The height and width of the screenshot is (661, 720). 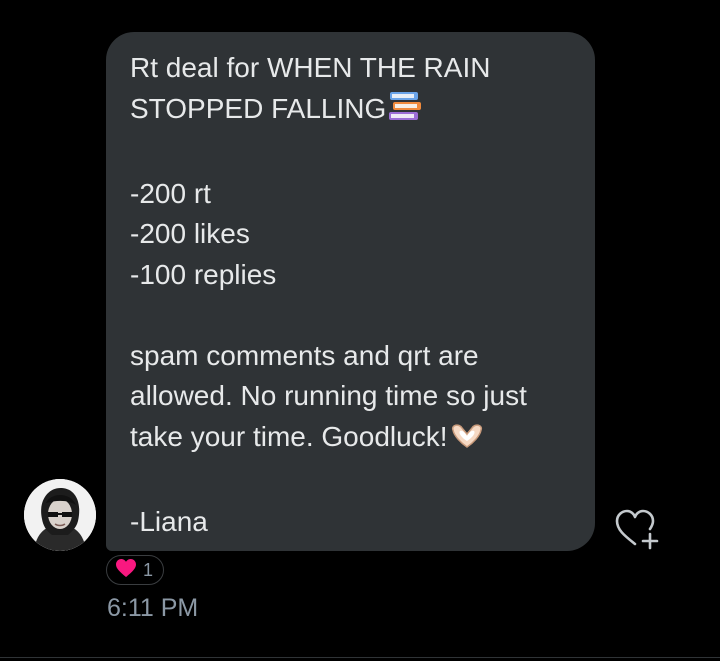 I want to click on reaction-count: 1, so click(x=148, y=570).